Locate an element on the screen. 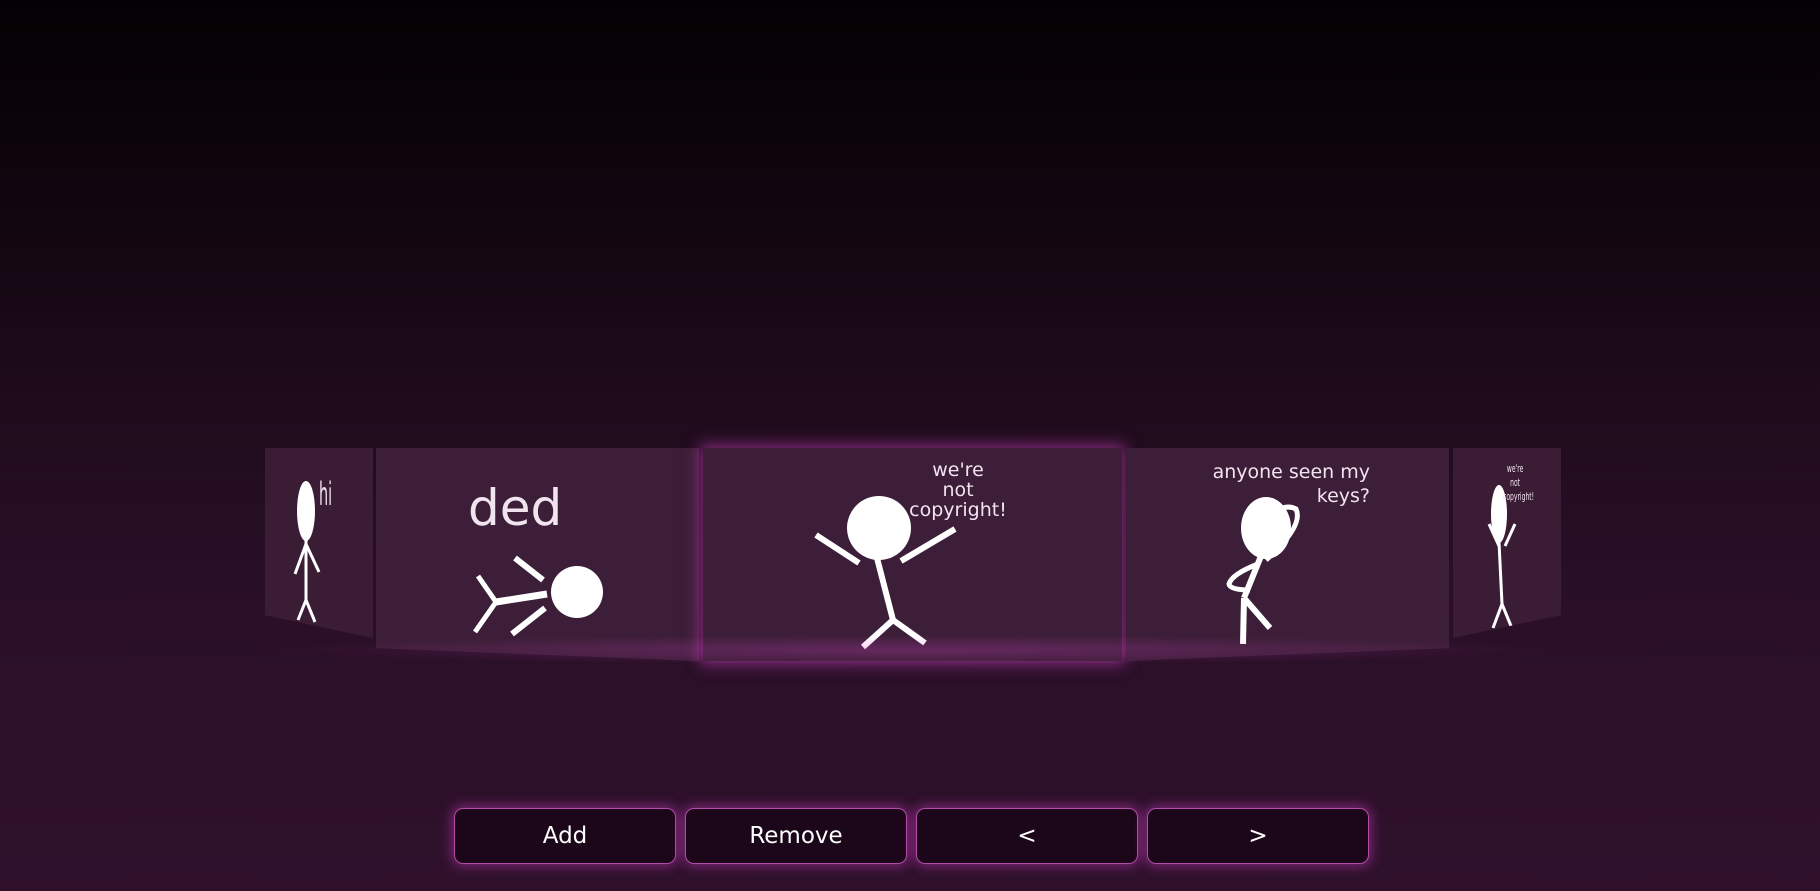  panel-caption-keys: anyone seen my keys? is located at coordinates (1291, 484).